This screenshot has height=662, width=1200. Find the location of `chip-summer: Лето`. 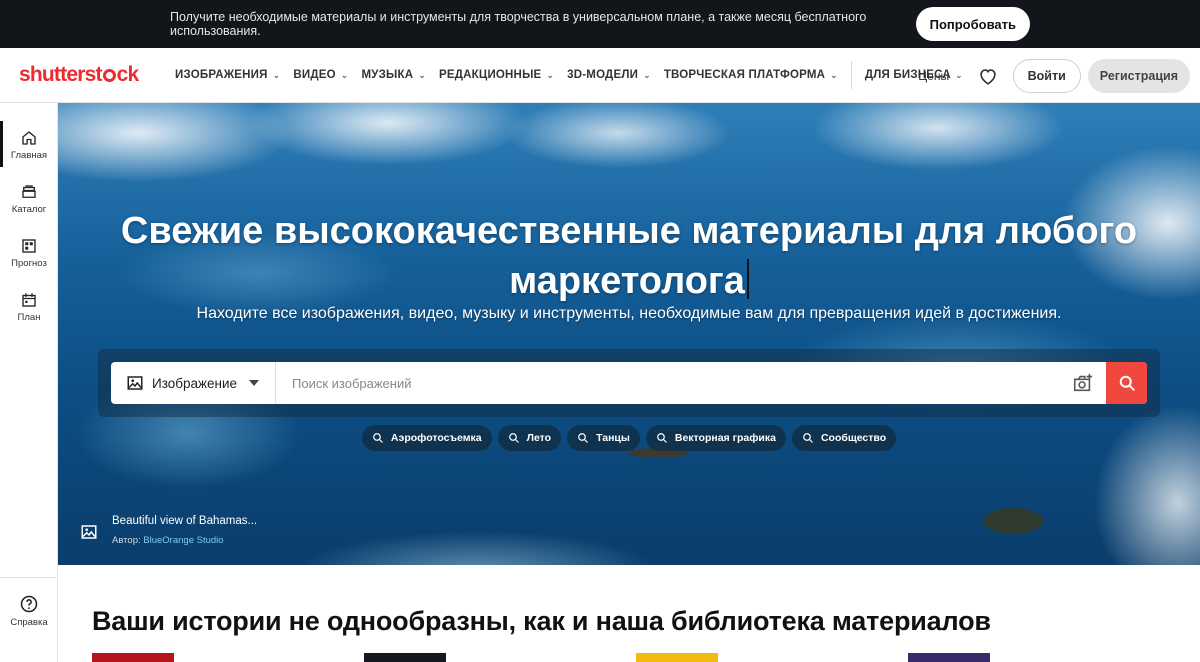

chip-summer: Лето is located at coordinates (529, 438).